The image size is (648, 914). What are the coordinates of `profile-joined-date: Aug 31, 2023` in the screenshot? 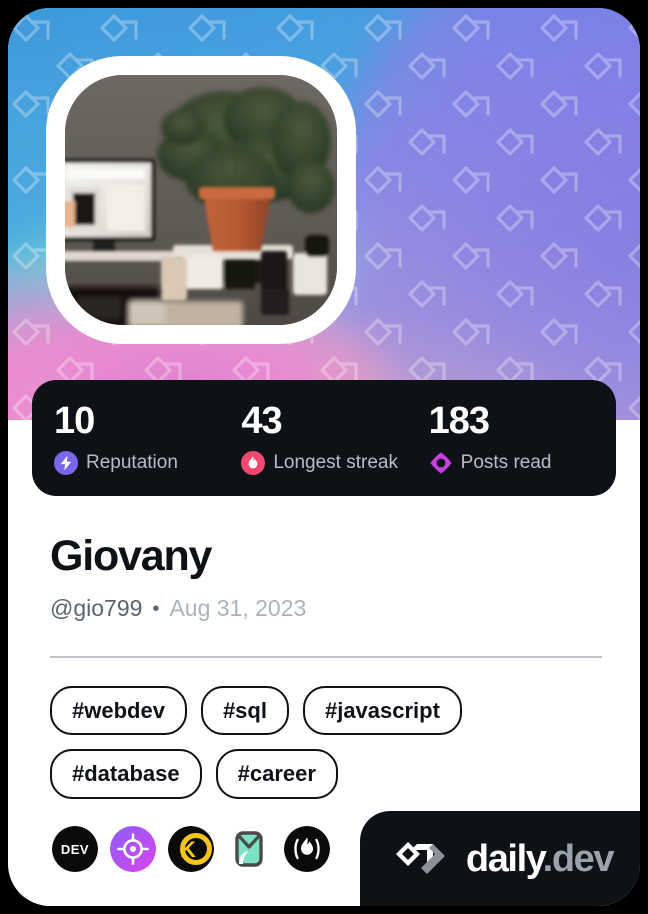 It's located at (238, 608).